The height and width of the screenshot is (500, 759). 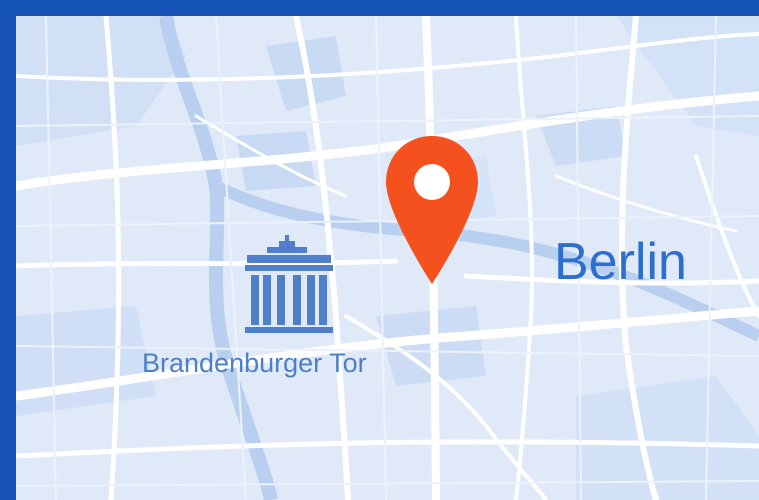 I want to click on landmark-label: Brandenburger Tor, so click(x=254, y=363).